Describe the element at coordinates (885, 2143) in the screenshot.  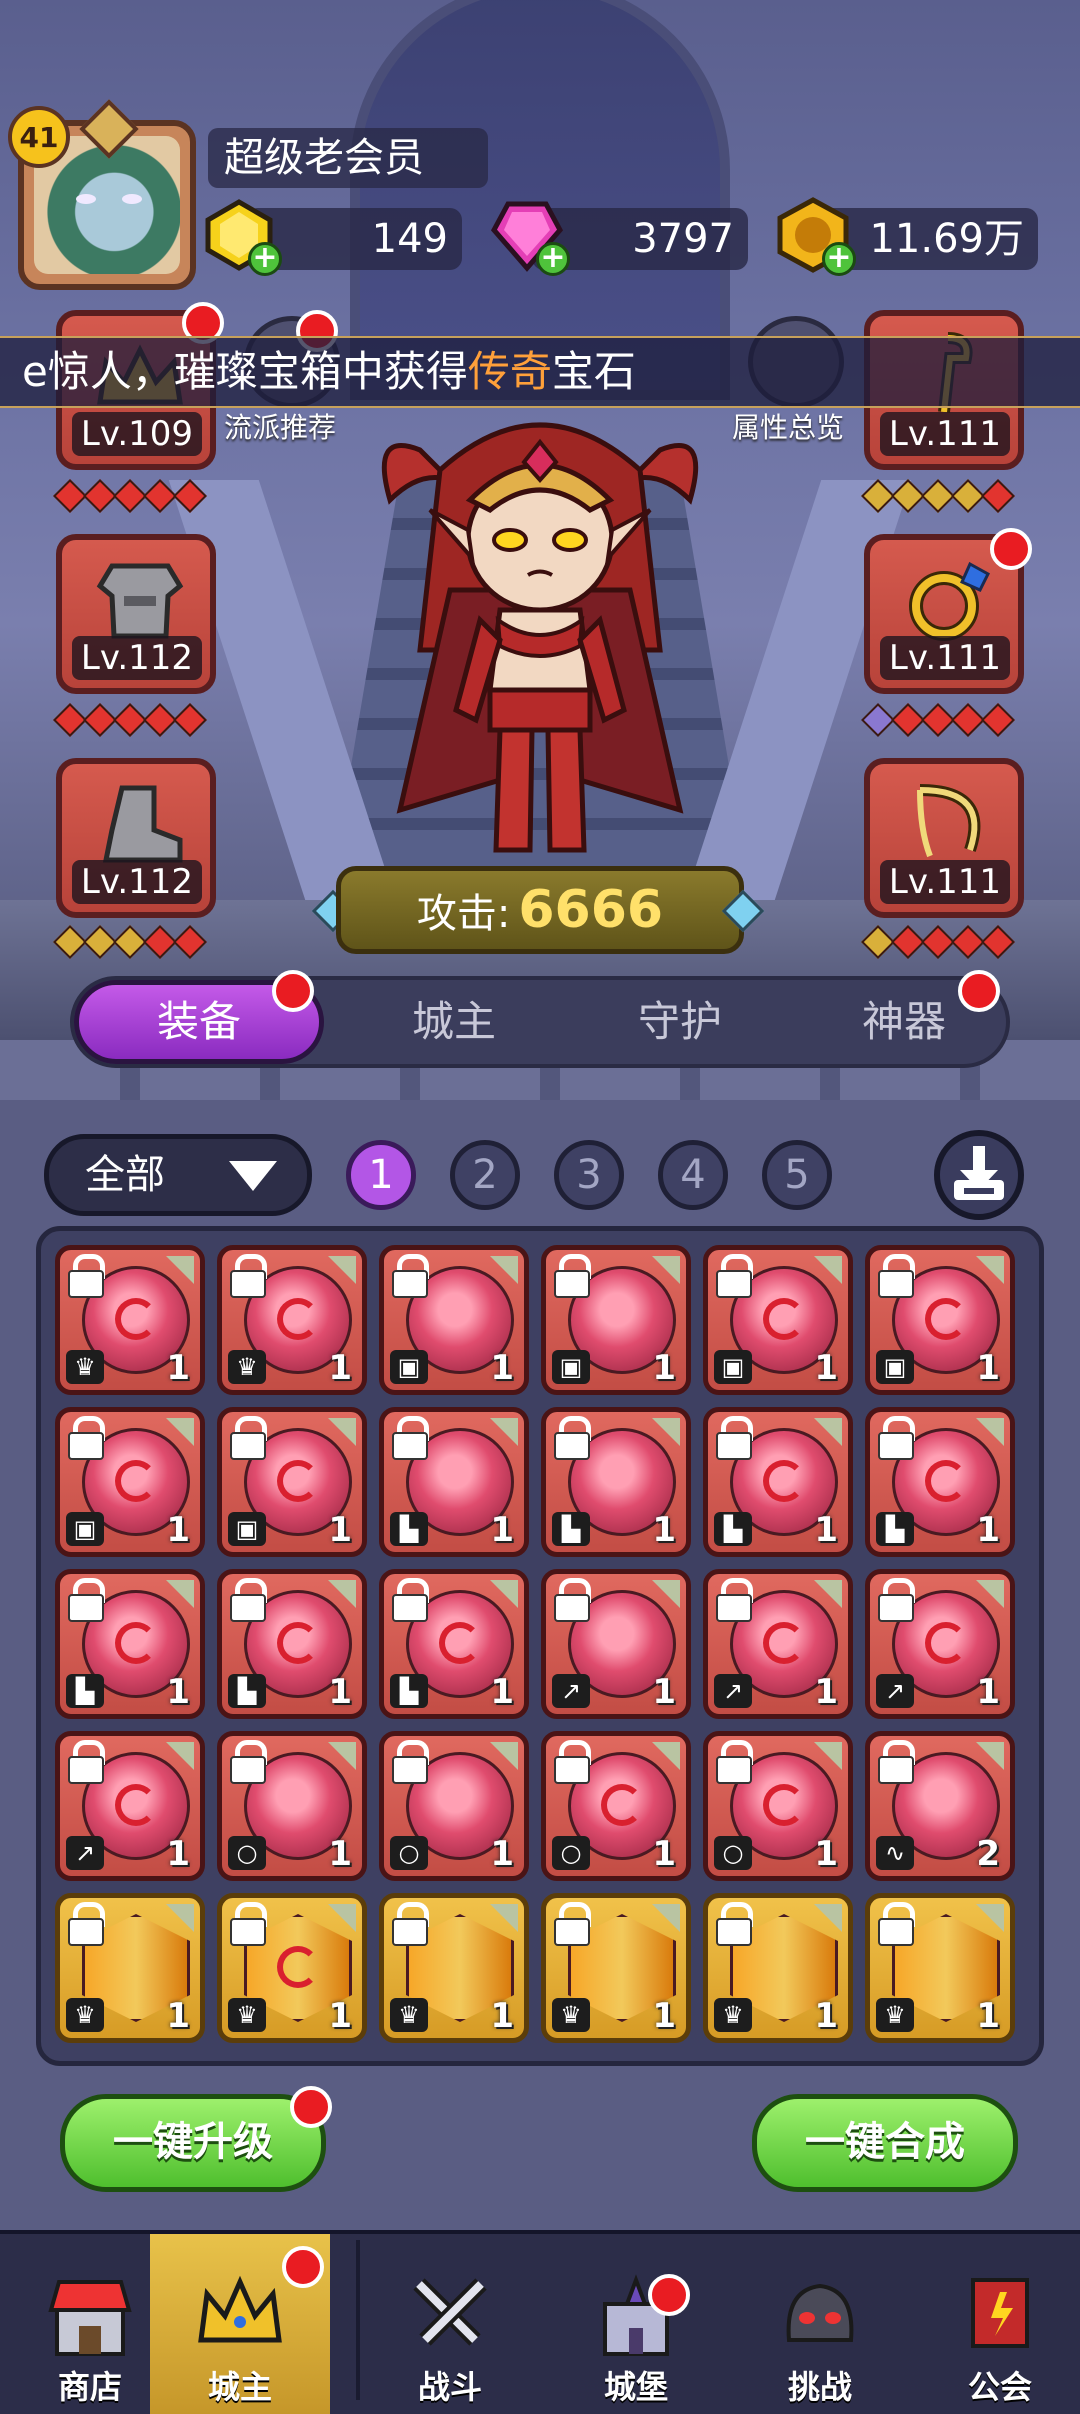
I see `merge-all-button: 一键合成` at that location.